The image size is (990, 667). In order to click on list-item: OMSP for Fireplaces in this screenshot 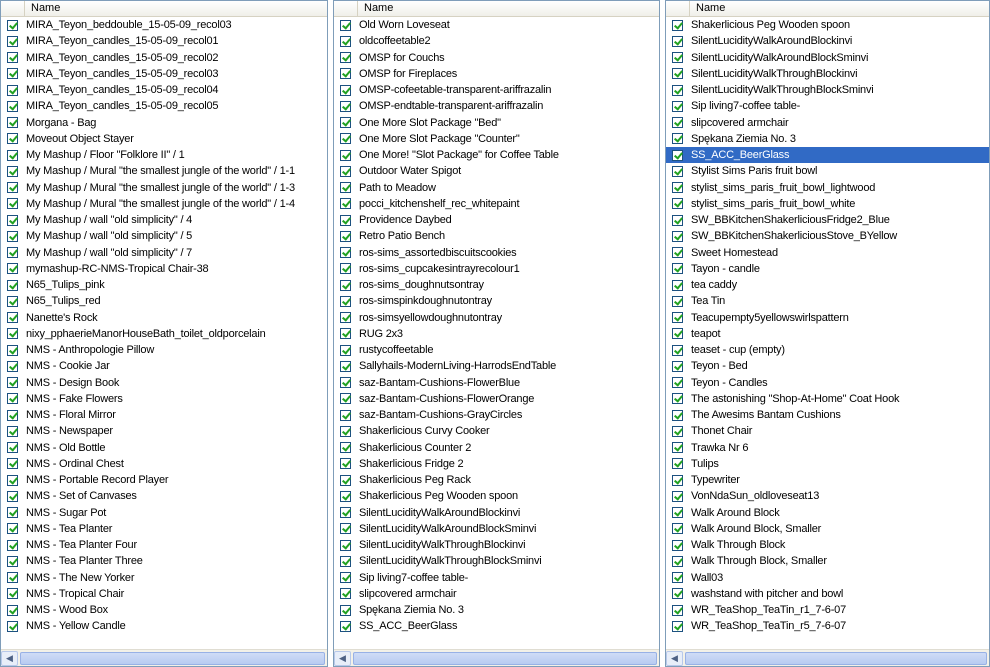, I will do `click(496, 74)`.